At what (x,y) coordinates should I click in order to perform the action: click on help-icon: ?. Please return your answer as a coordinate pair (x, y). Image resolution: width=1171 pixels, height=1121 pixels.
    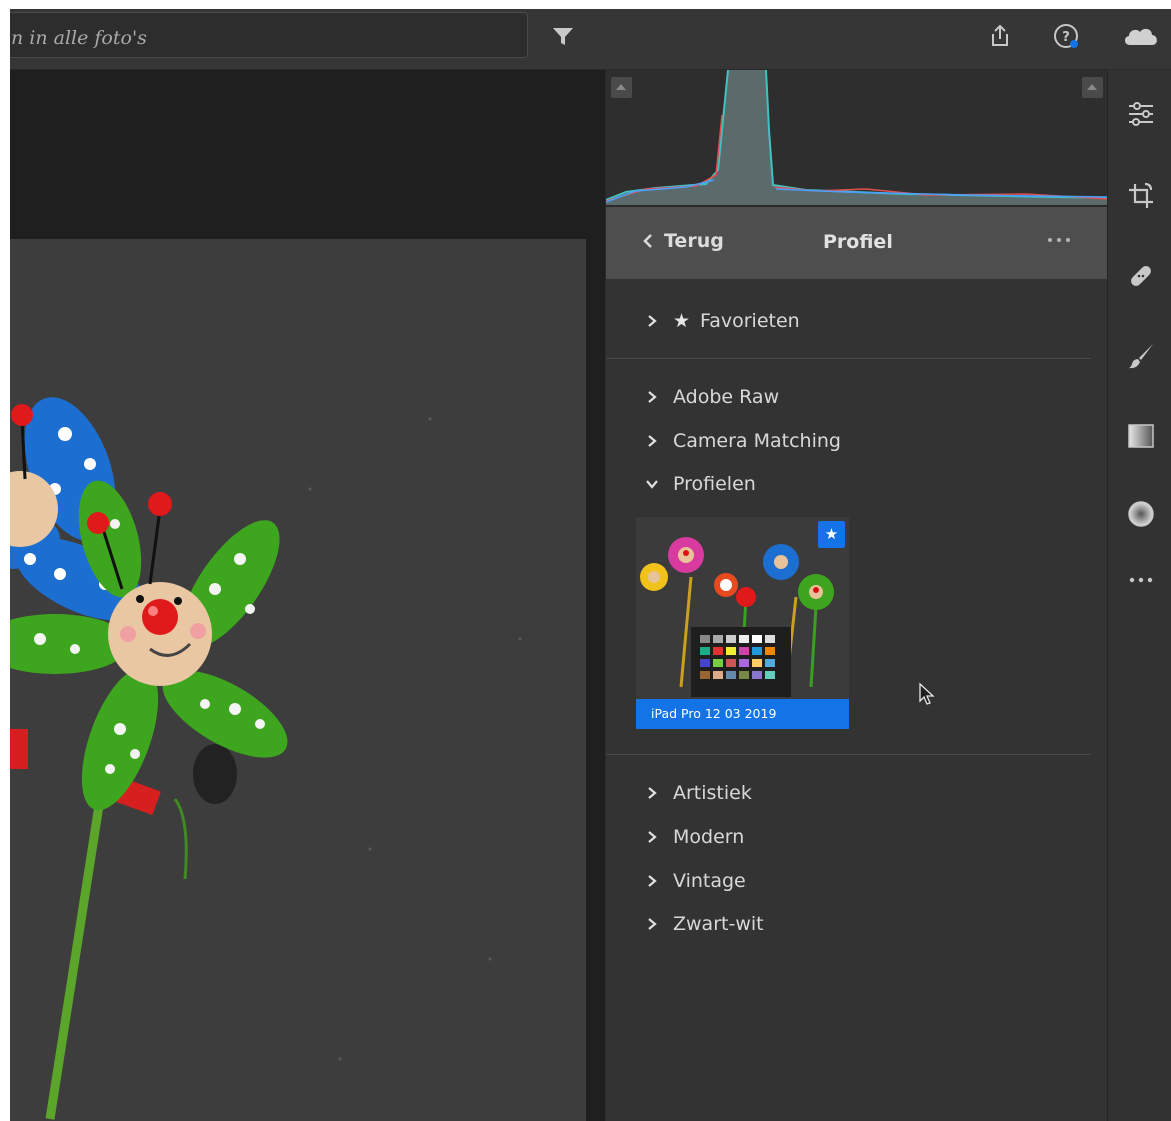
    Looking at the image, I should click on (1066, 36).